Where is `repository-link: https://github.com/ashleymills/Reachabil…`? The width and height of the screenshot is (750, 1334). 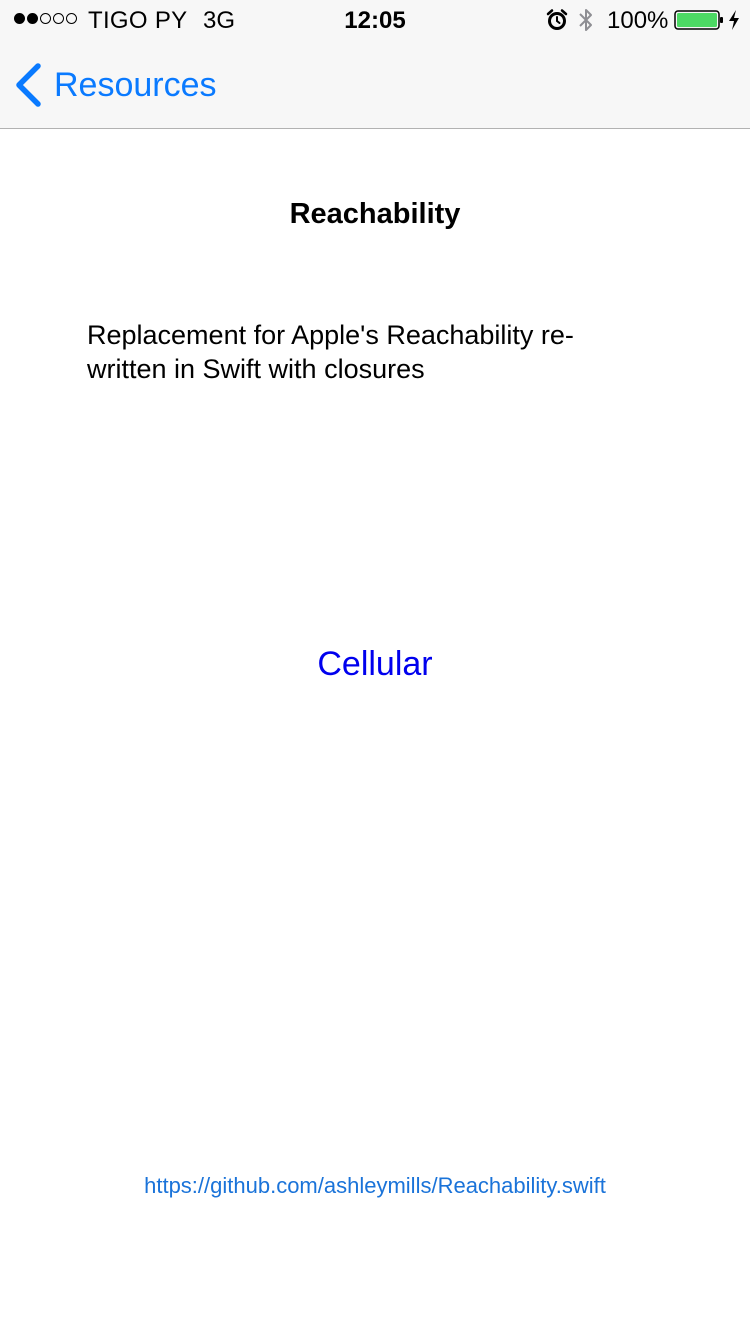 repository-link: https://github.com/ashleymills/Reachabil… is located at coordinates (375, 1186).